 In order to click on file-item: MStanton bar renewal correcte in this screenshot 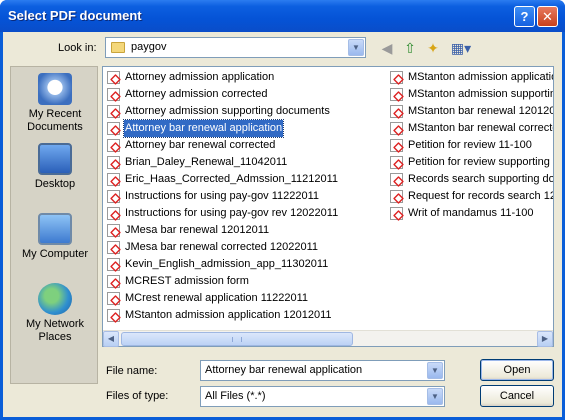, I will do `click(470, 128)`.